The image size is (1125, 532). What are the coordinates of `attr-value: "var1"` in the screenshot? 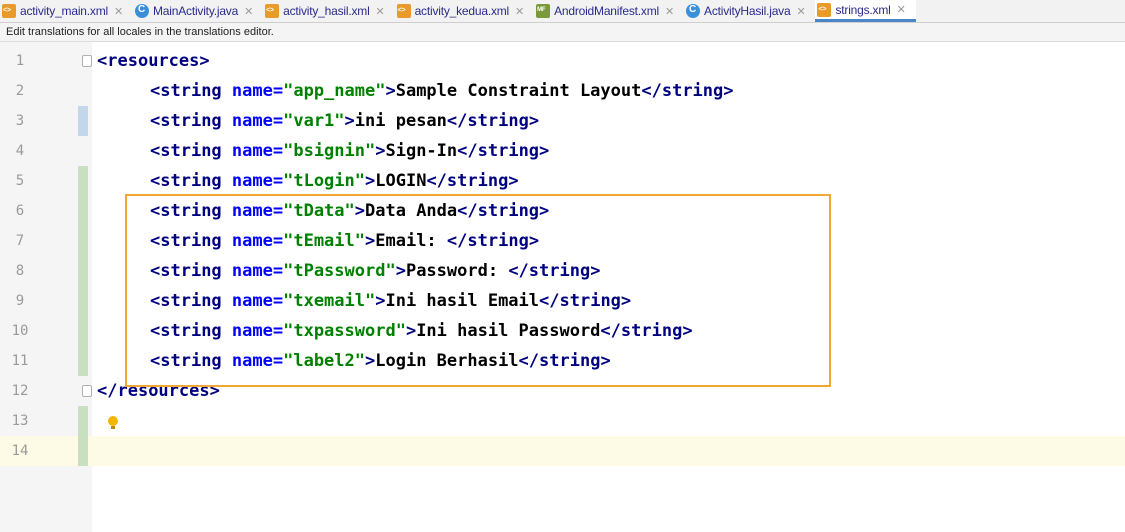 It's located at (314, 121).